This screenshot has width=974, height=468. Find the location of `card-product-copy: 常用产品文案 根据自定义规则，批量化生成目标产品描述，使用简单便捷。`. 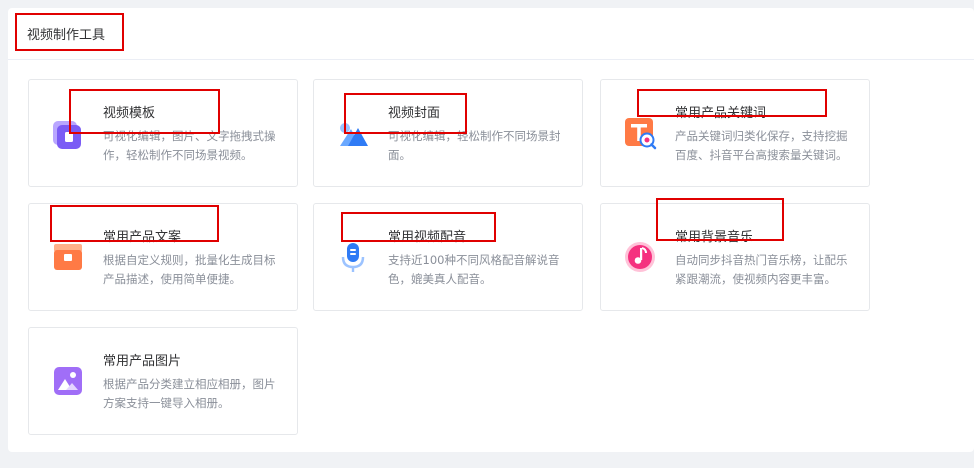

card-product-copy: 常用产品文案 根据自定义规则，批量化生成目标产品描述，使用简单便捷。 is located at coordinates (163, 257).